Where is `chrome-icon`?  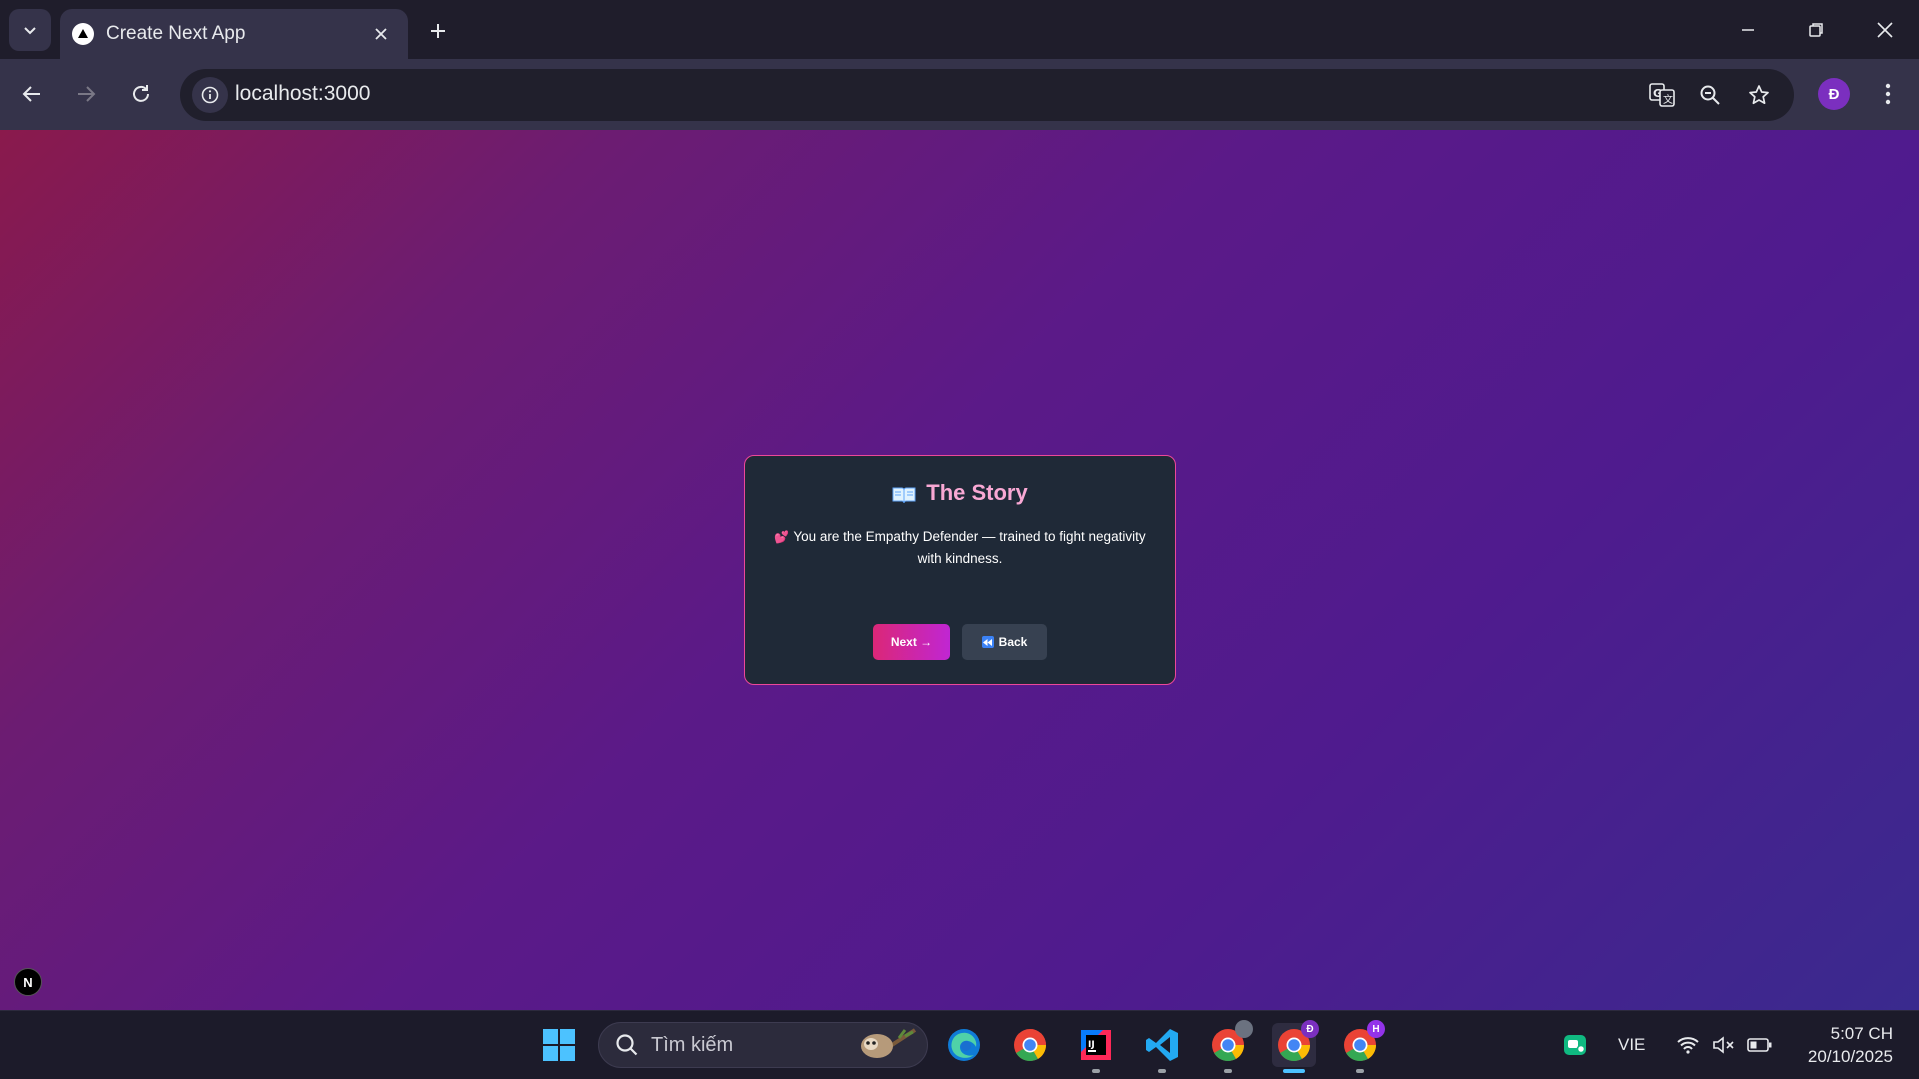
chrome-icon is located at coordinates (1030, 1045).